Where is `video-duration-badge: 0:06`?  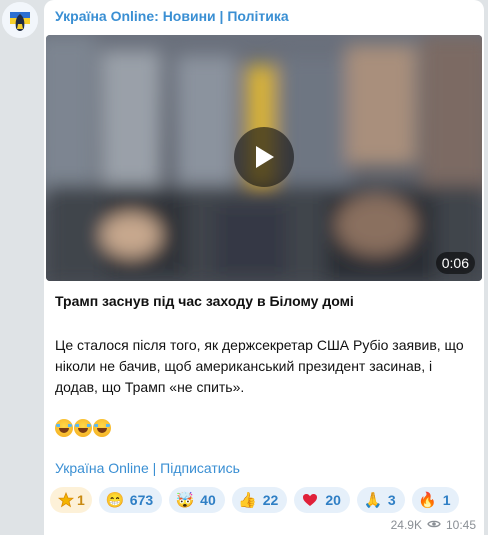 video-duration-badge: 0:06 is located at coordinates (455, 263).